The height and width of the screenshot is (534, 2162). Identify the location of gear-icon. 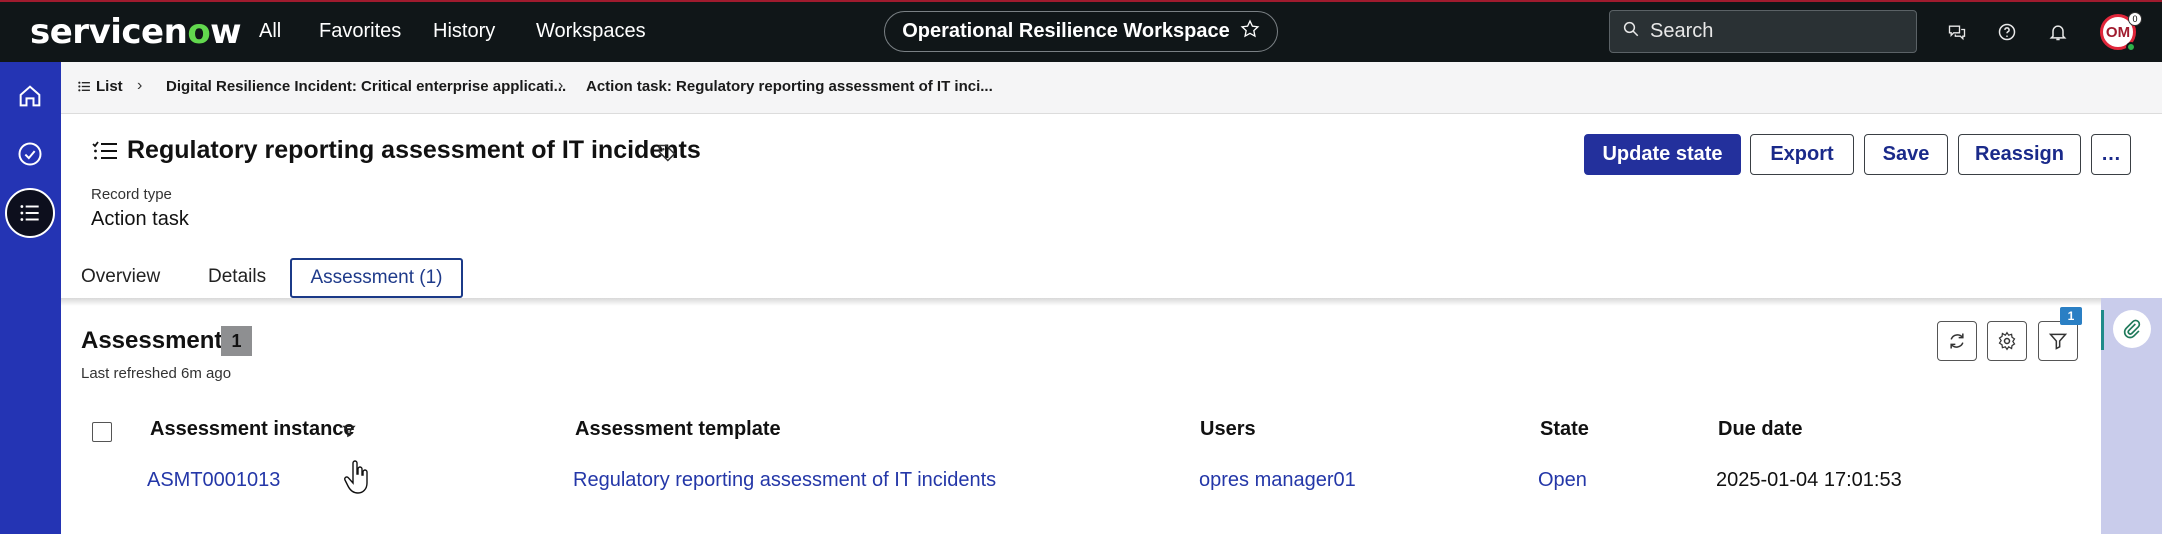
(2007, 341).